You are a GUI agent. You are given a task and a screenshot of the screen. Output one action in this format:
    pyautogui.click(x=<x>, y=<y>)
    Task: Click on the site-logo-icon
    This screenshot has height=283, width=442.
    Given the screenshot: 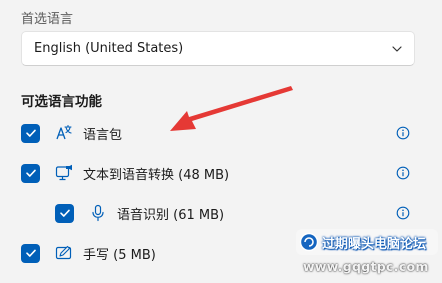 What is the action you would take?
    pyautogui.click(x=309, y=242)
    